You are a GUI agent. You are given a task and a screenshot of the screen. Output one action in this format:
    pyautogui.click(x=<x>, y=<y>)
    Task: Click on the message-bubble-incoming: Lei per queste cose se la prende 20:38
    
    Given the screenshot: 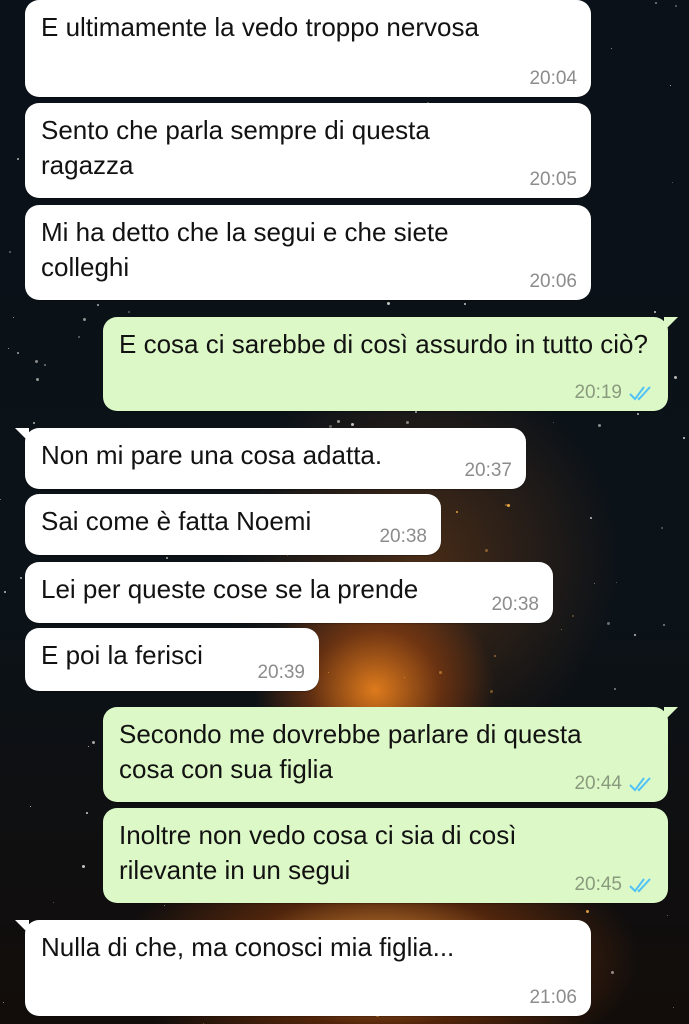 What is the action you would take?
    pyautogui.click(x=289, y=592)
    